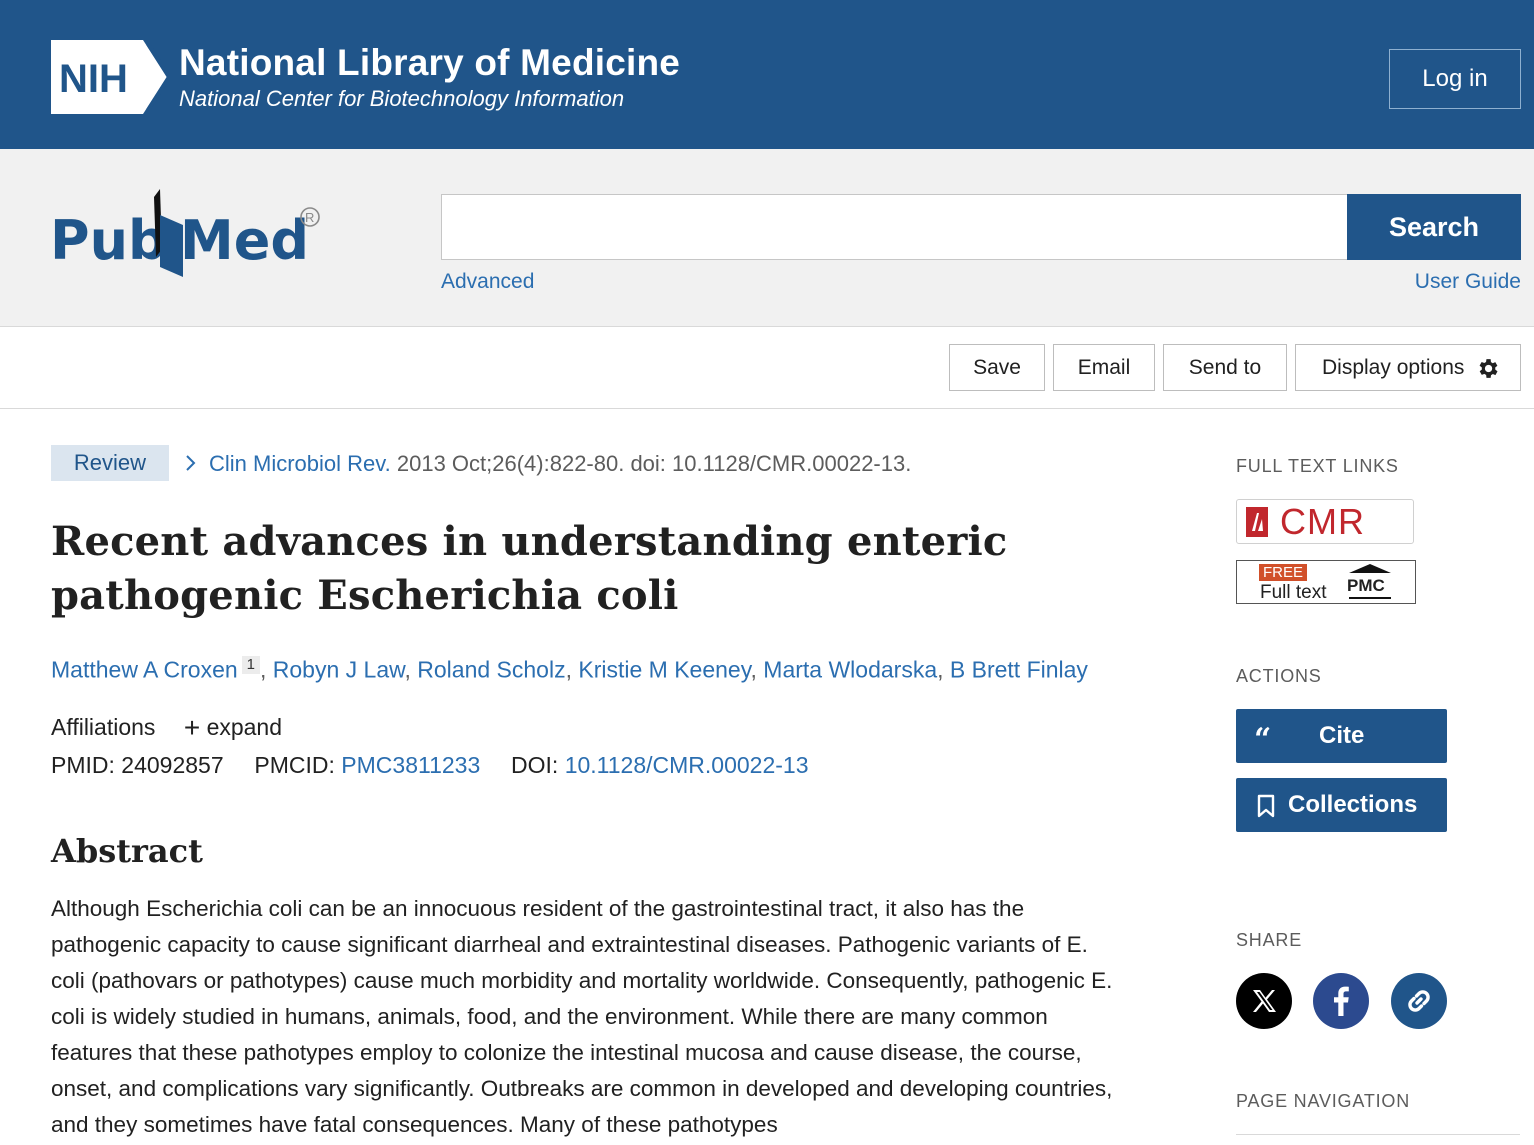 Image resolution: width=1534 pixels, height=1145 pixels. Describe the element at coordinates (1266, 806) in the screenshot. I see `bookmark-icon` at that location.